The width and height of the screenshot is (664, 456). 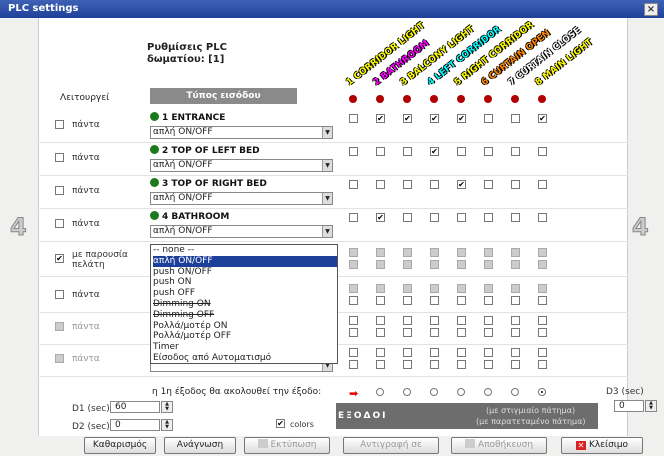 What do you see at coordinates (167, 407) in the screenshot?
I see `spinner-arrows-icon: ▲ ▼` at bounding box center [167, 407].